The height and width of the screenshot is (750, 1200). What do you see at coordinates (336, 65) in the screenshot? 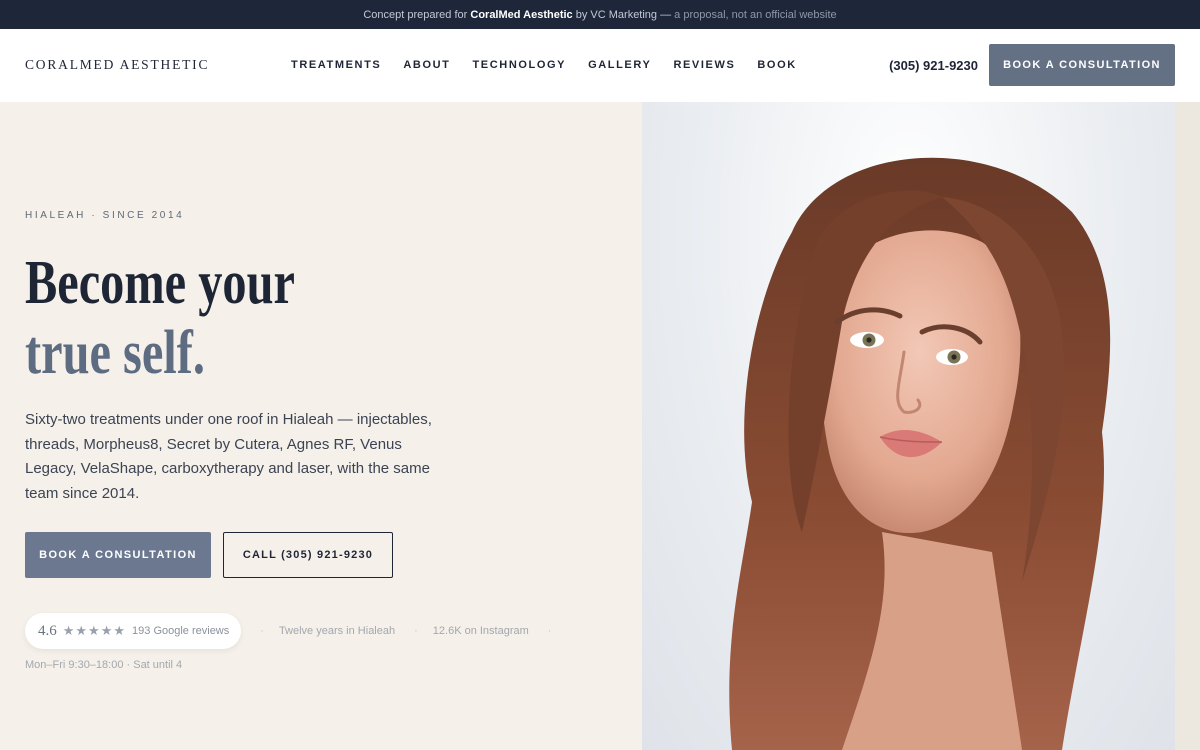
I see `nav-treatments: TREATMENTS` at bounding box center [336, 65].